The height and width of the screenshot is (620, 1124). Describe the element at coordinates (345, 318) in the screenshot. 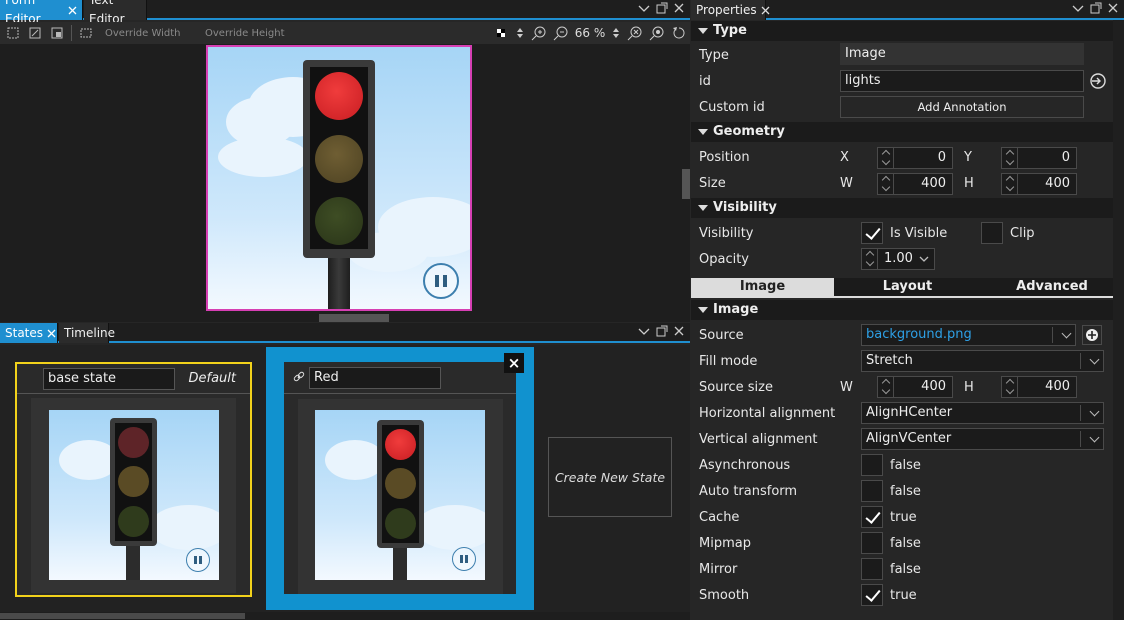

I see `canvas-horizontal-scrollbar` at that location.